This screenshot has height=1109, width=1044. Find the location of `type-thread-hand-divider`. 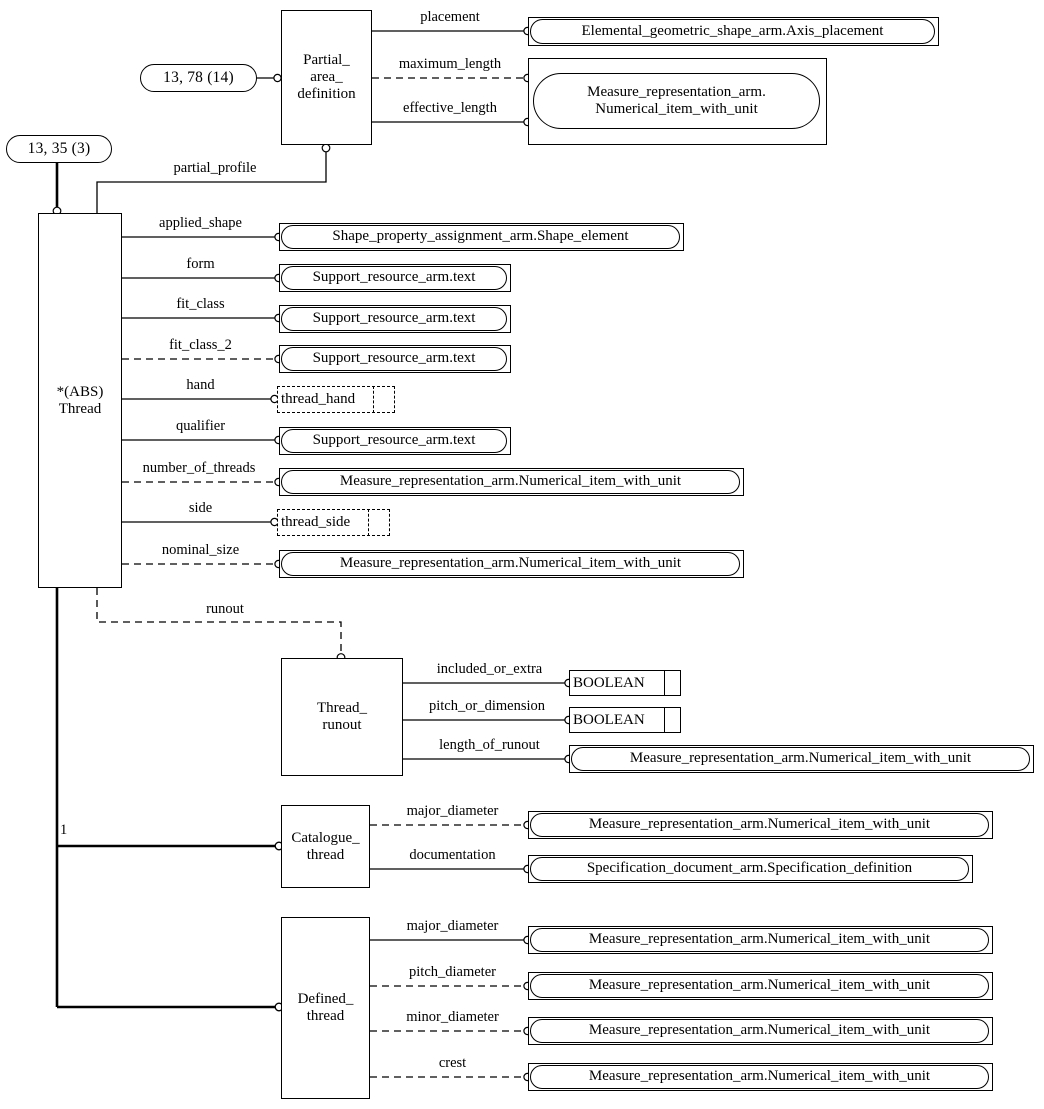

type-thread-hand-divider is located at coordinates (374, 399).